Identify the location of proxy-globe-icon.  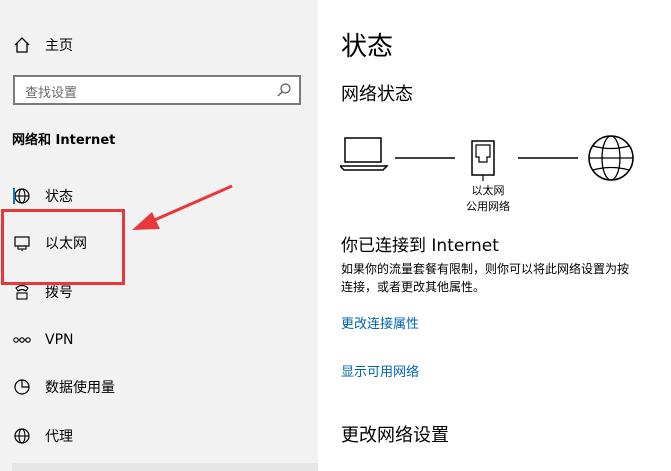
(22, 436).